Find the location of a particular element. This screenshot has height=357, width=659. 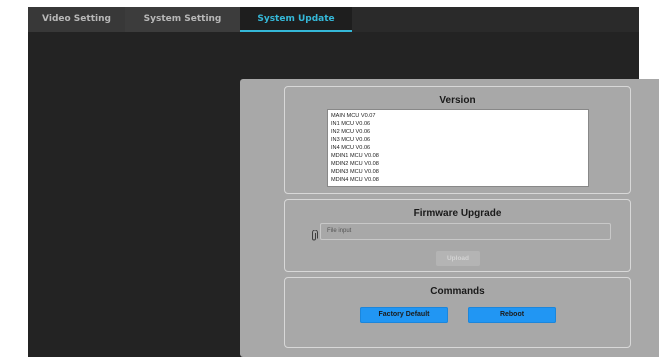

version-line: IN2 MCU V0.06 is located at coordinates (351, 132).